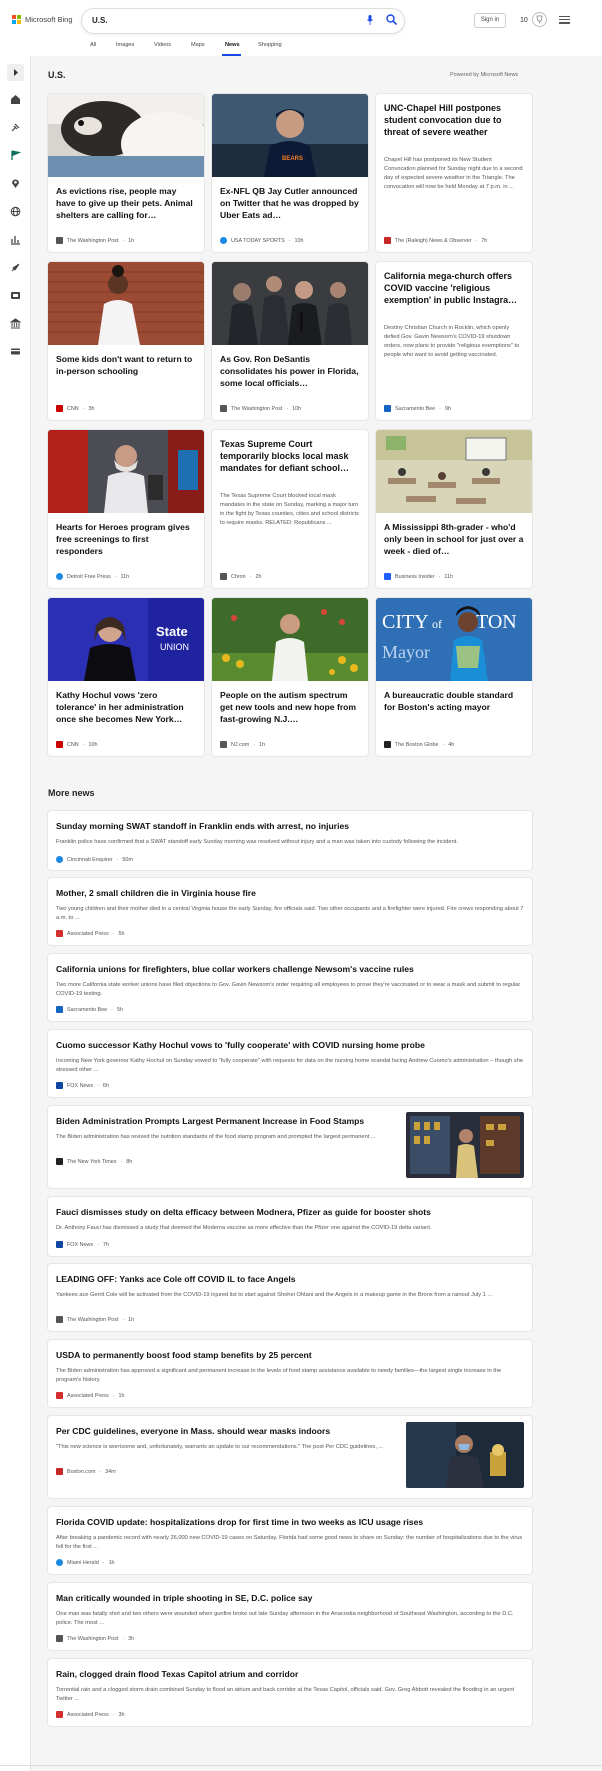 The image size is (602, 1771). What do you see at coordinates (76, 744) in the screenshot?
I see `card-source: CNN · 10h` at bounding box center [76, 744].